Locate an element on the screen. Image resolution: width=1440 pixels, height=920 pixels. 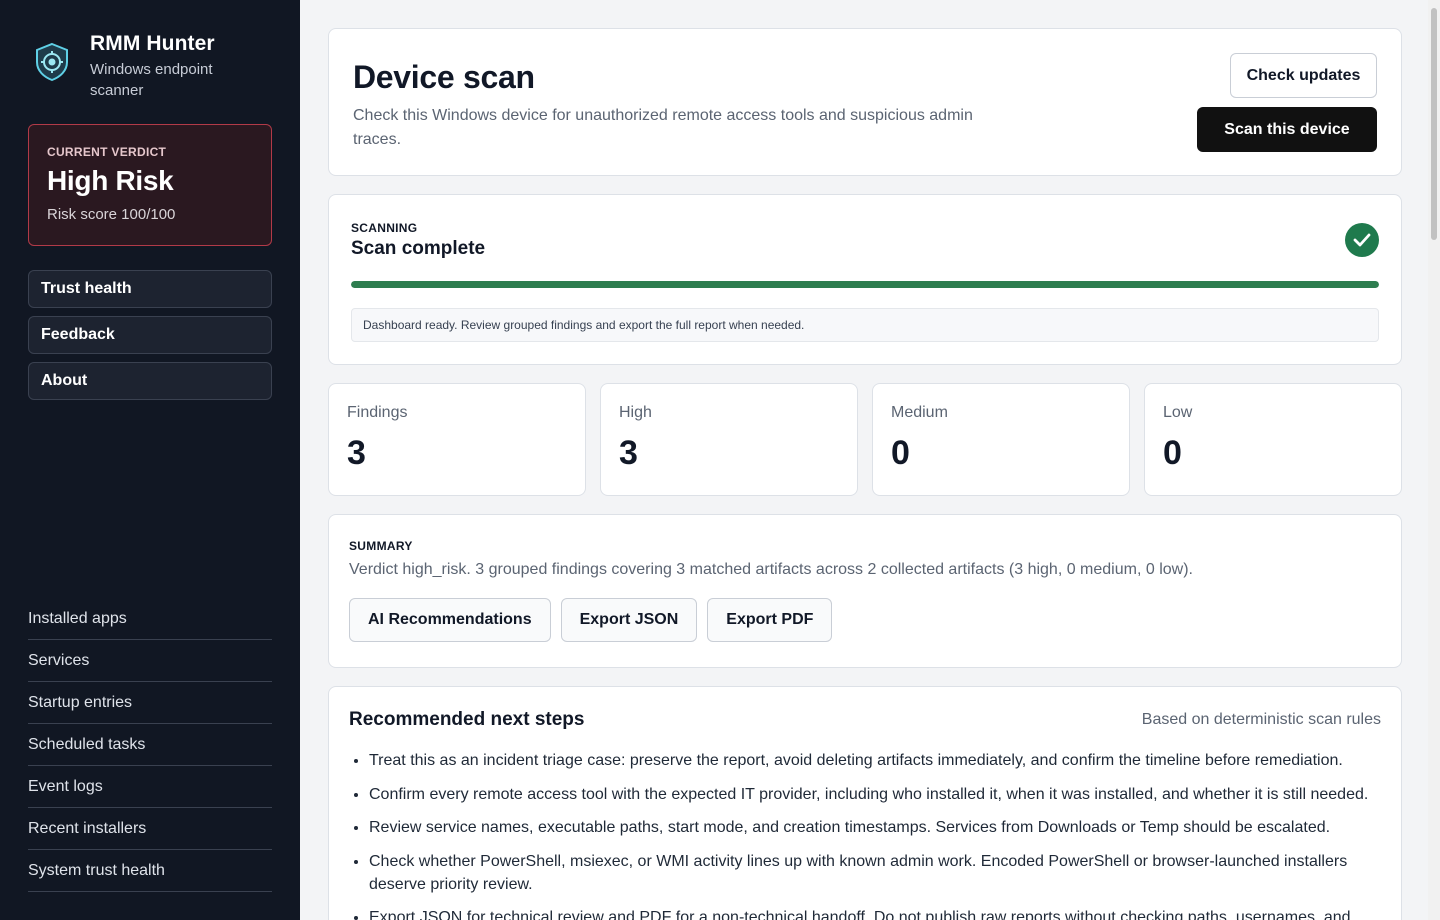
sidebar-nav: Trust health Feedback About is located at coordinates (150, 339).